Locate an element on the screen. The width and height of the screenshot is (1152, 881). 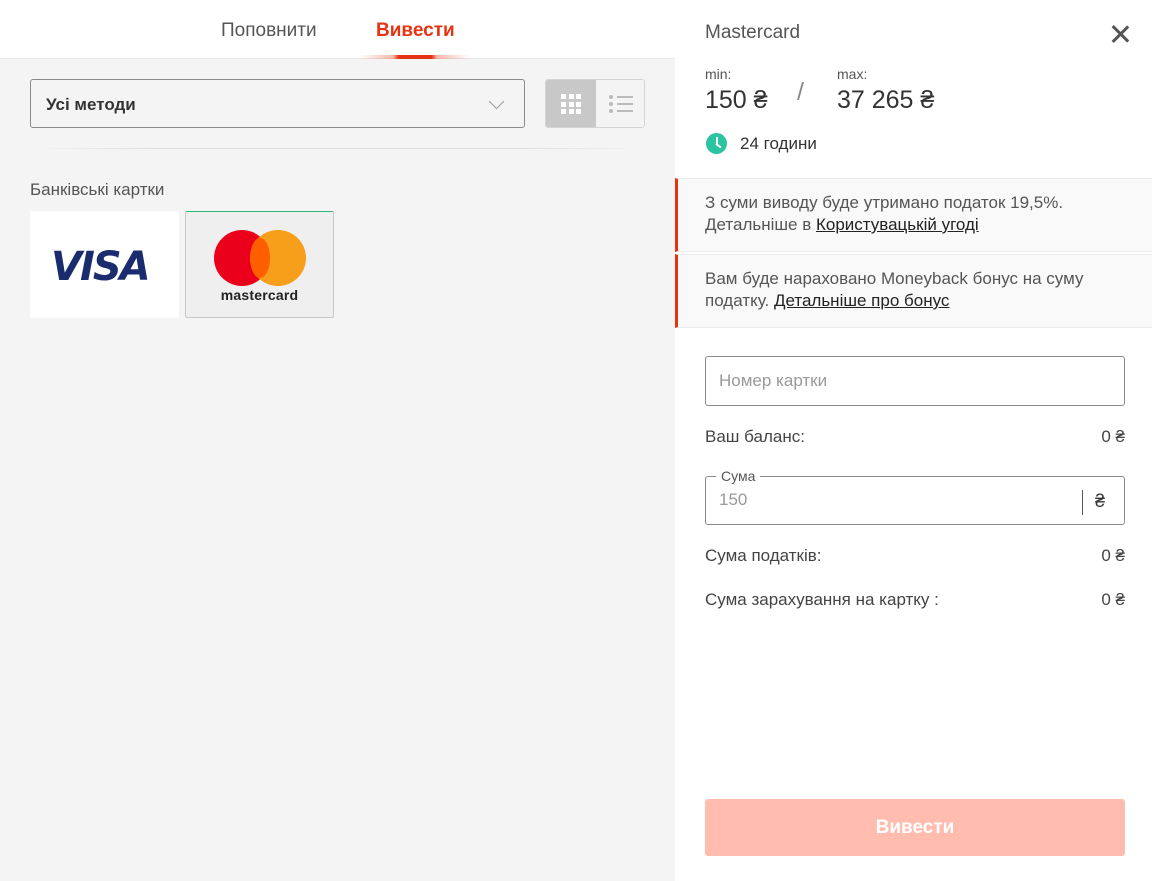
view-toggle is located at coordinates (595, 103).